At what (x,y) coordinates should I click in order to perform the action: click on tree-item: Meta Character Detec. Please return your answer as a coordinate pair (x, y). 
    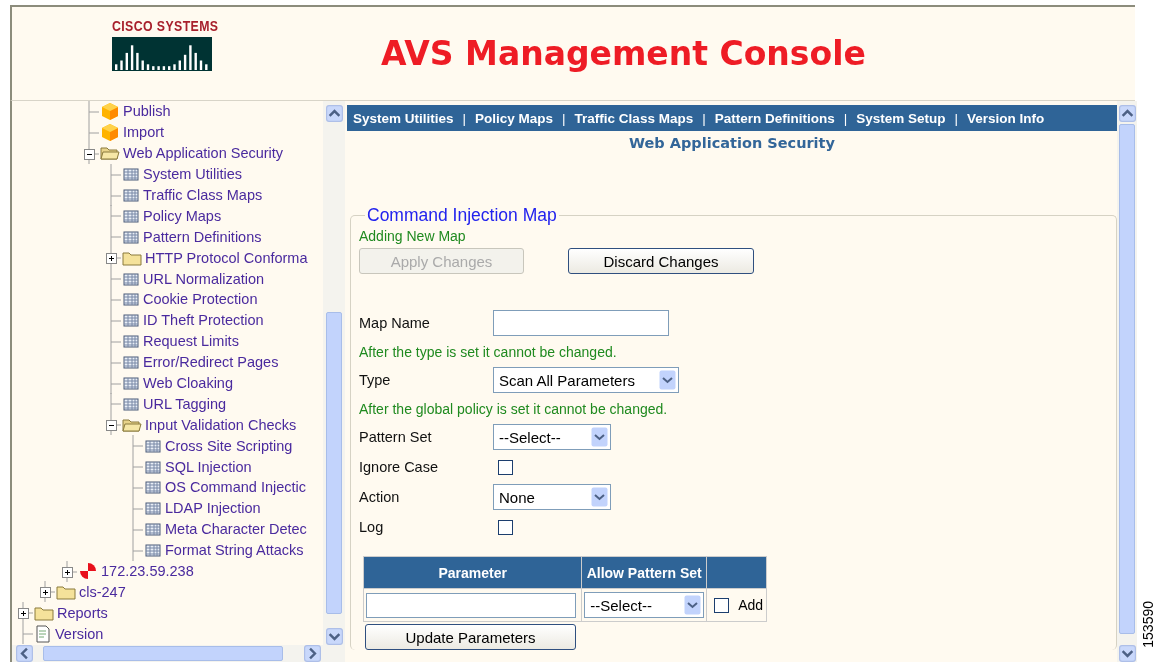
    Looking at the image, I should click on (236, 529).